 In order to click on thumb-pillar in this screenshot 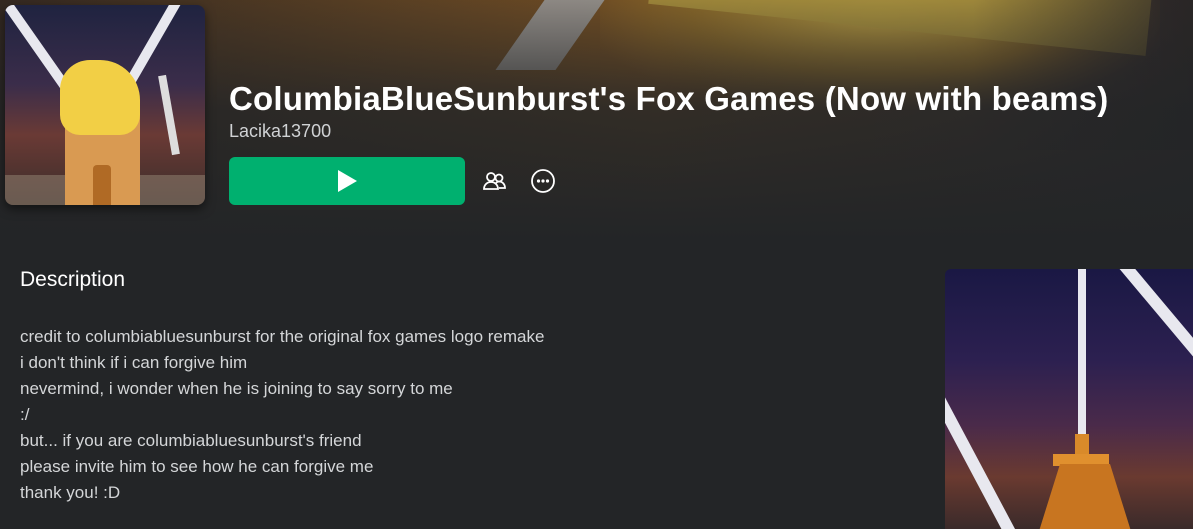, I will do `click(102, 185)`.